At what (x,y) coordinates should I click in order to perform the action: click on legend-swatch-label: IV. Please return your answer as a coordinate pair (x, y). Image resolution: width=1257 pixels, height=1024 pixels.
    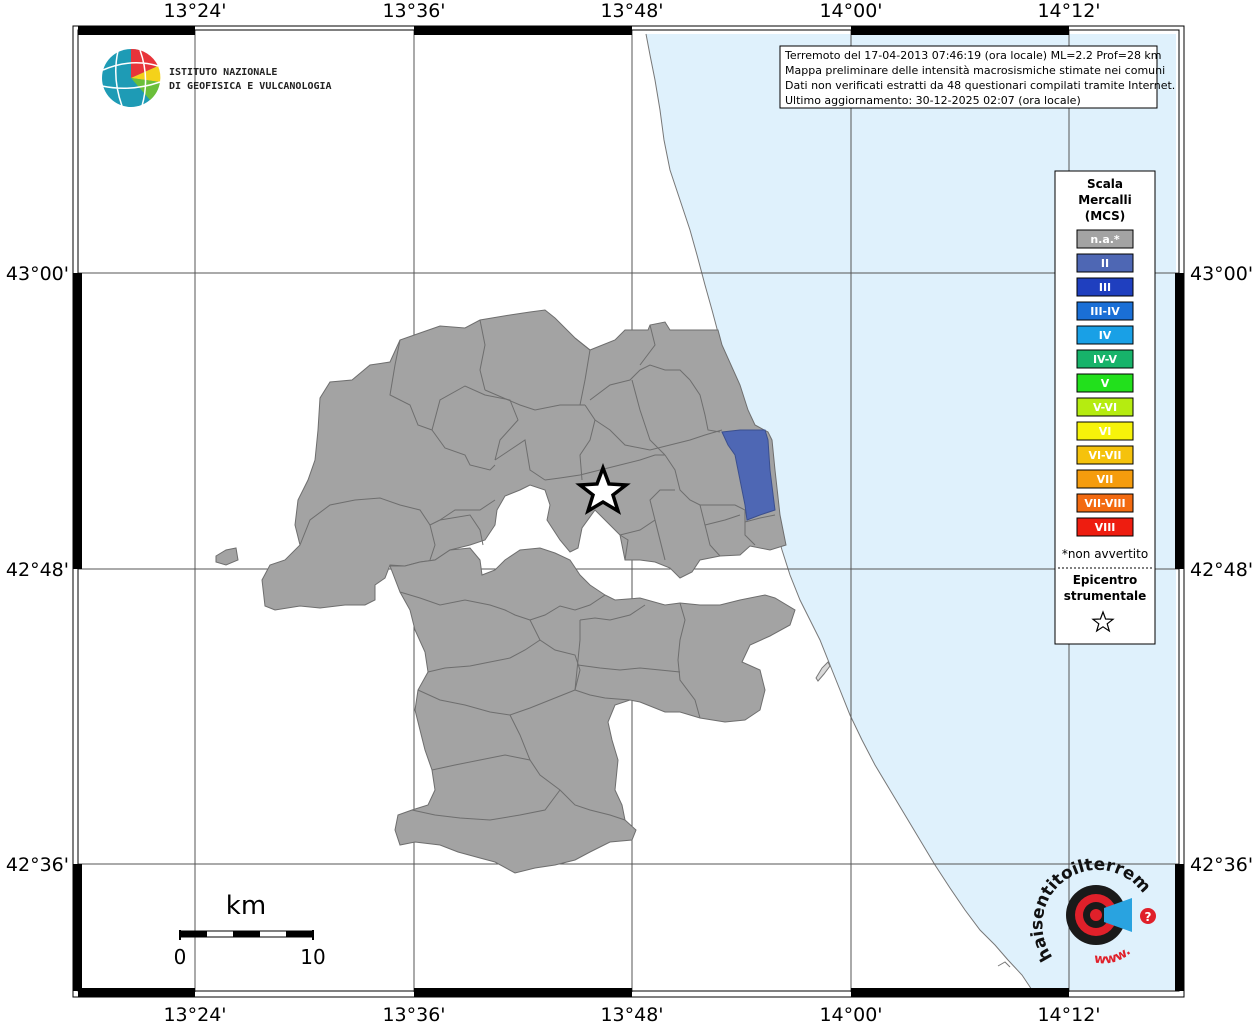
    Looking at the image, I should click on (1105, 335).